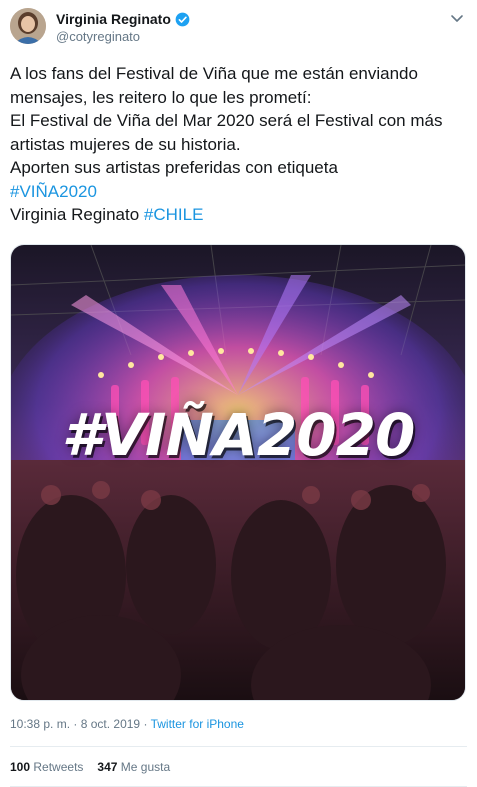 This screenshot has height=787, width=477. What do you see at coordinates (75, 214) in the screenshot?
I see `signature: Virginia Reginato` at bounding box center [75, 214].